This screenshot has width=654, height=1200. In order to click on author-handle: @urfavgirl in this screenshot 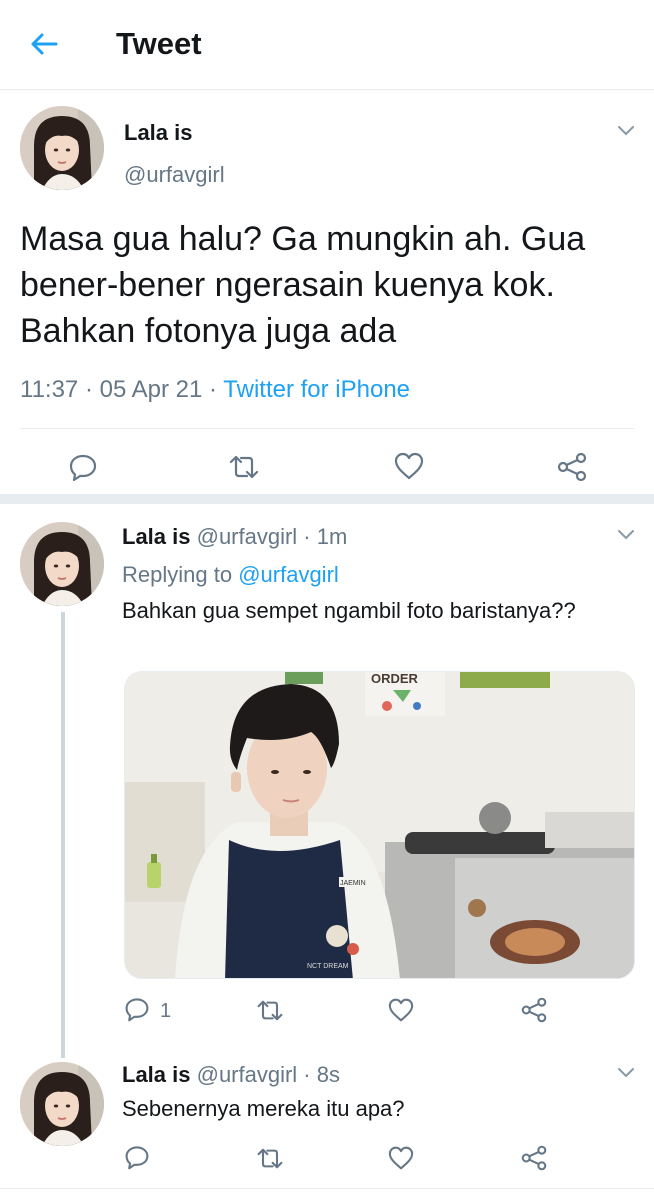, I will do `click(174, 175)`.